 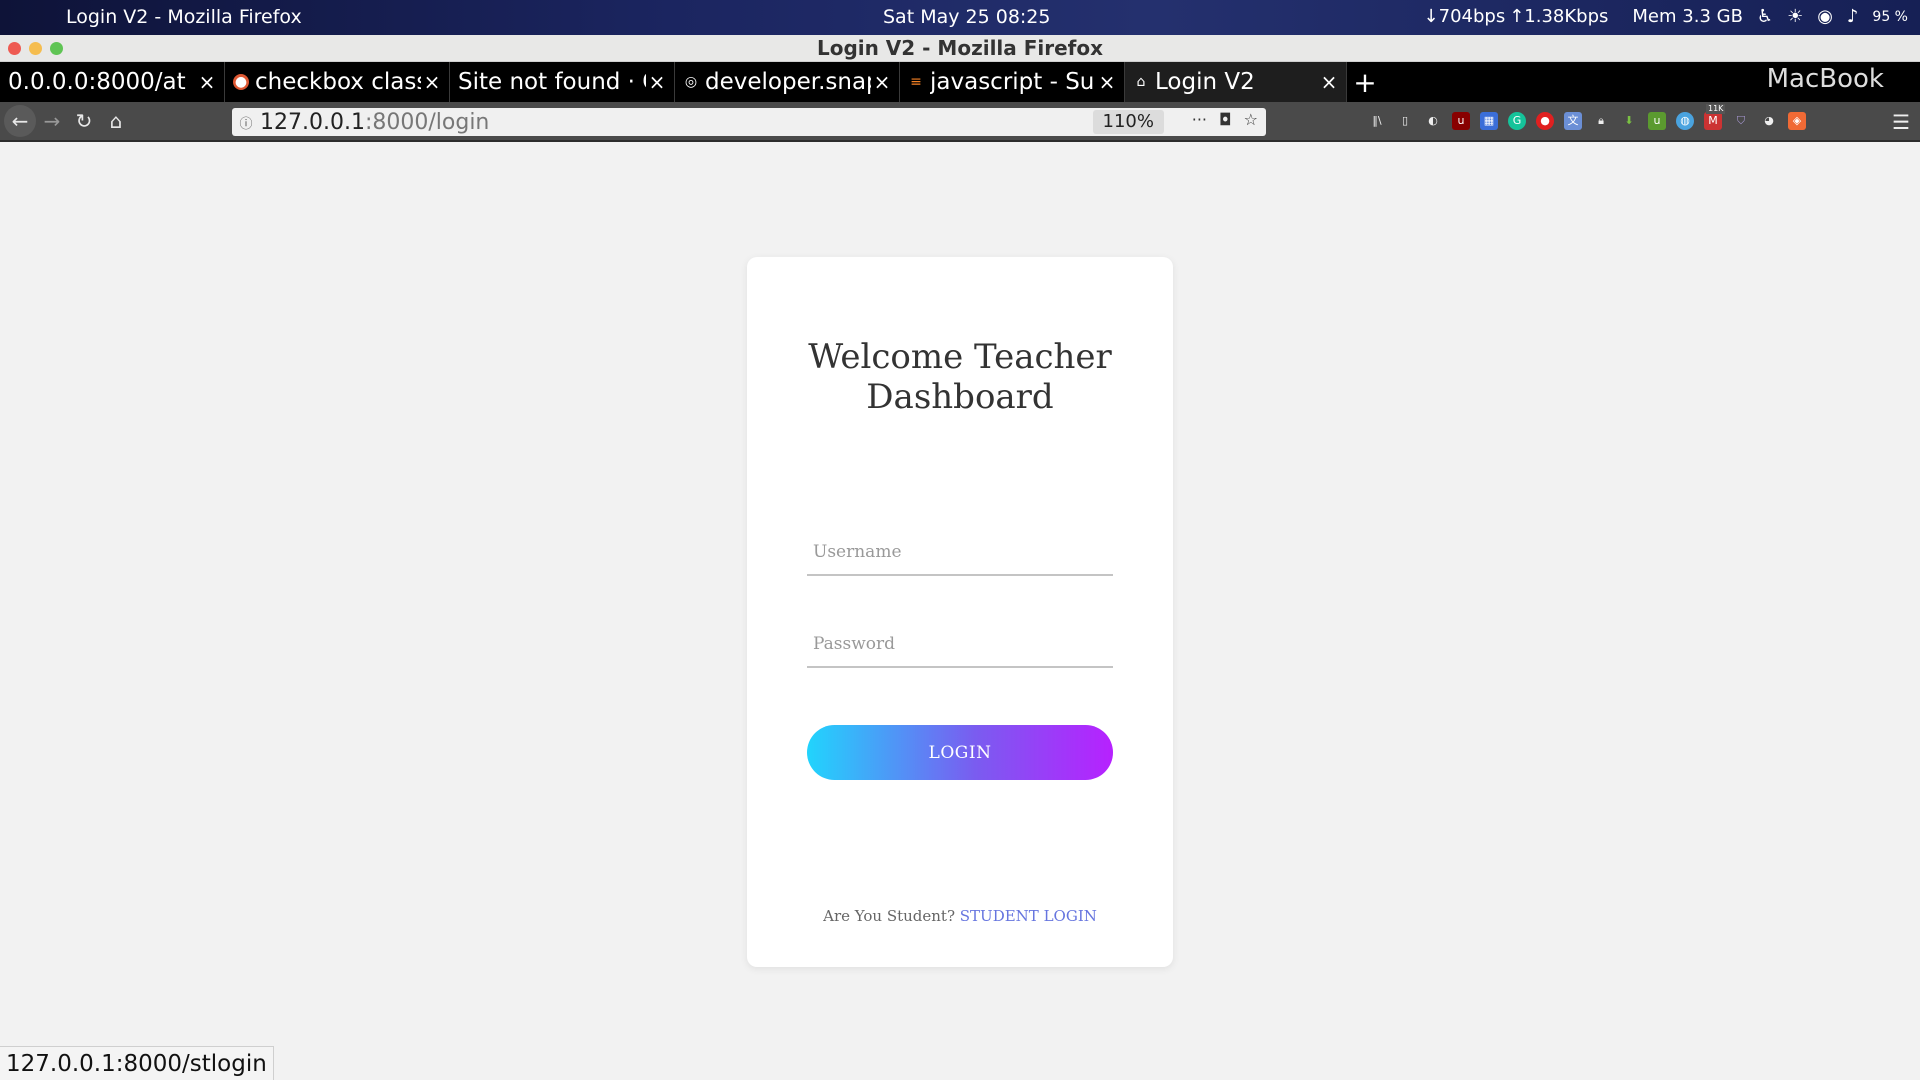 What do you see at coordinates (1028, 916) in the screenshot?
I see `student-login-link: STUDENT LOGIN` at bounding box center [1028, 916].